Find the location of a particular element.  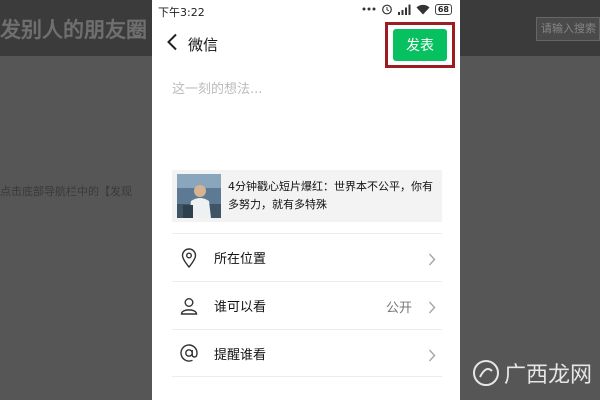

status-icons: 68 is located at coordinates (407, 9).